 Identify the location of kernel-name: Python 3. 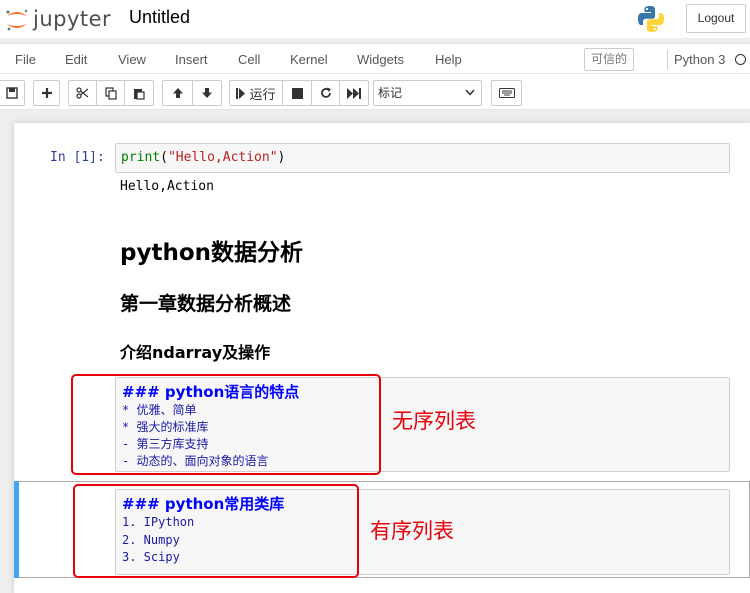
(700, 59).